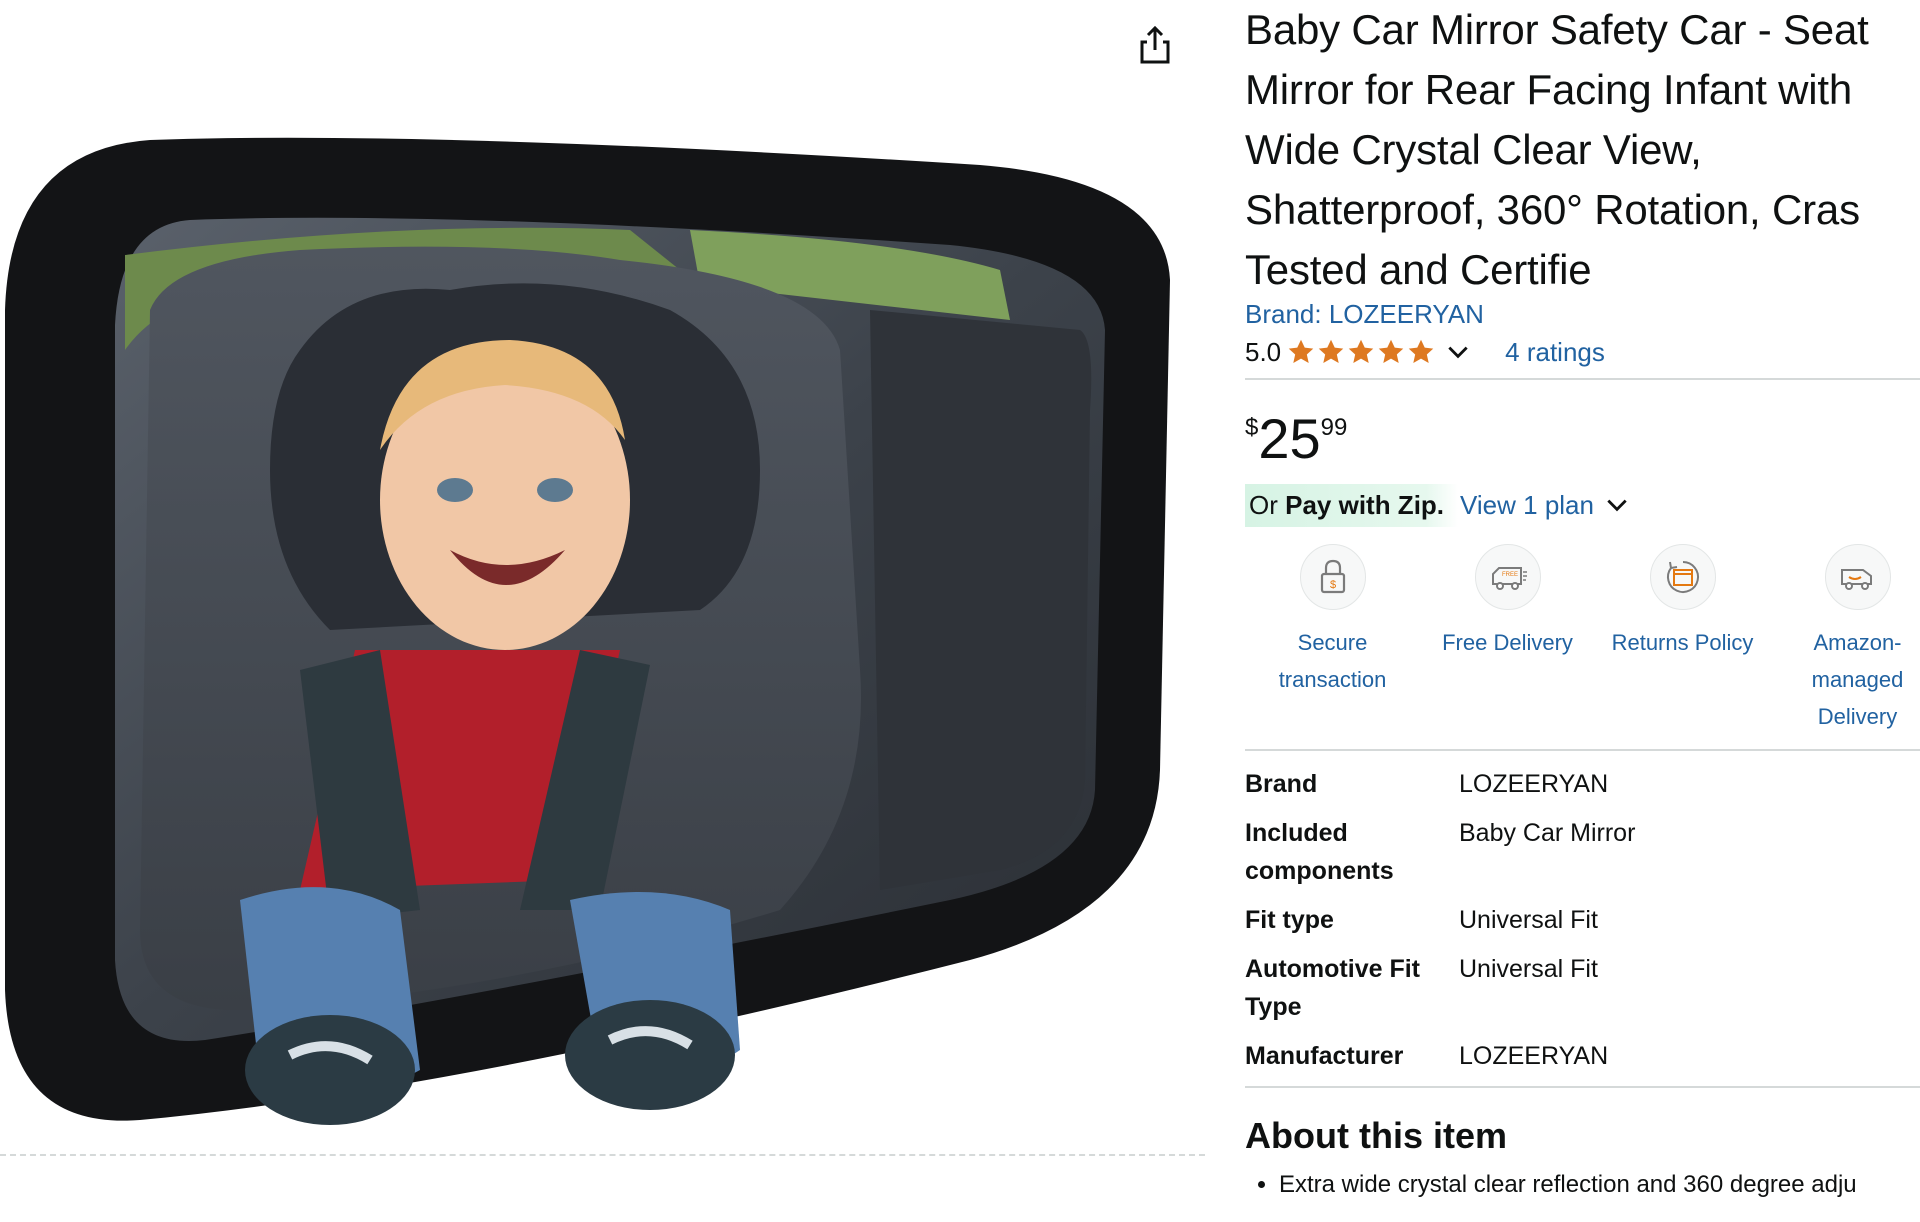  I want to click on spec-key: Automotive Fit Type, so click(1332, 988).